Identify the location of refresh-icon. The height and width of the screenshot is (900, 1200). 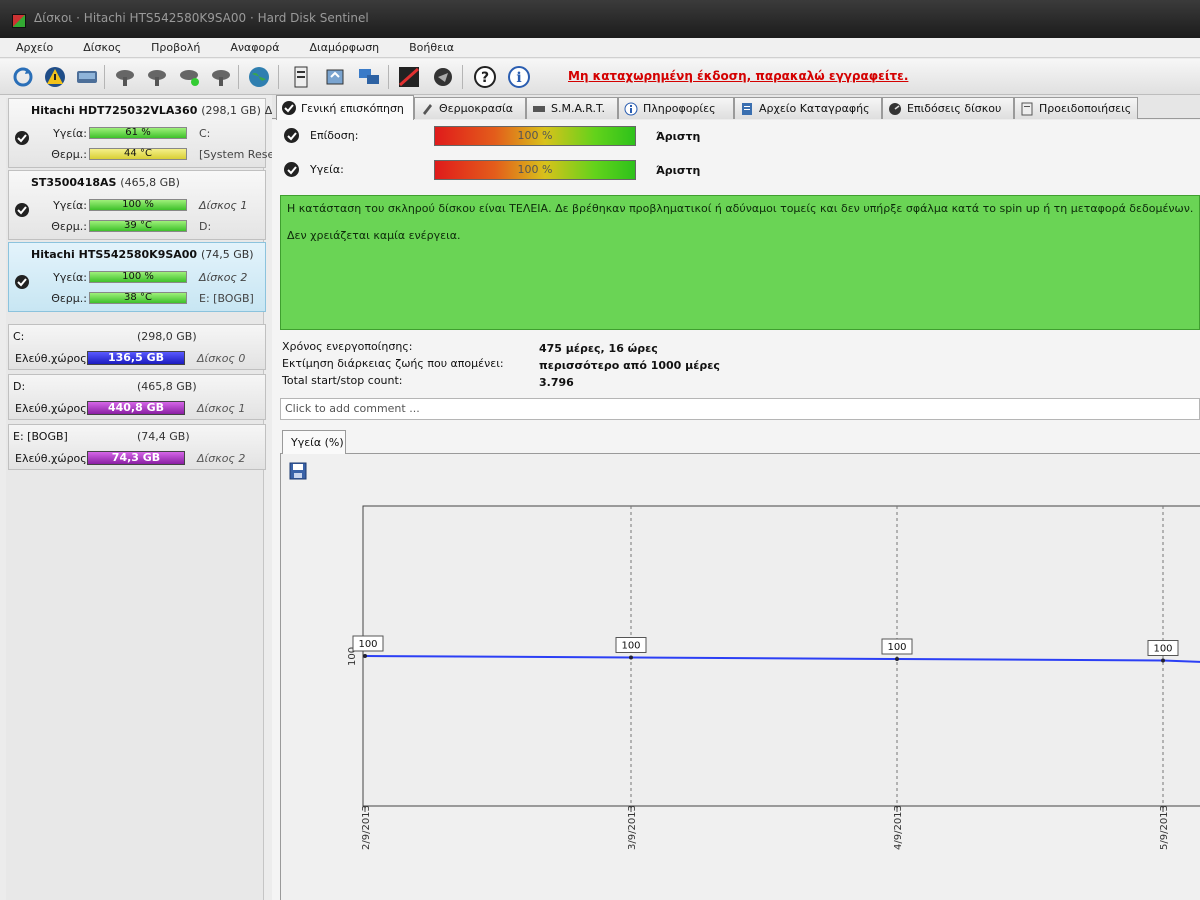
(23, 77).